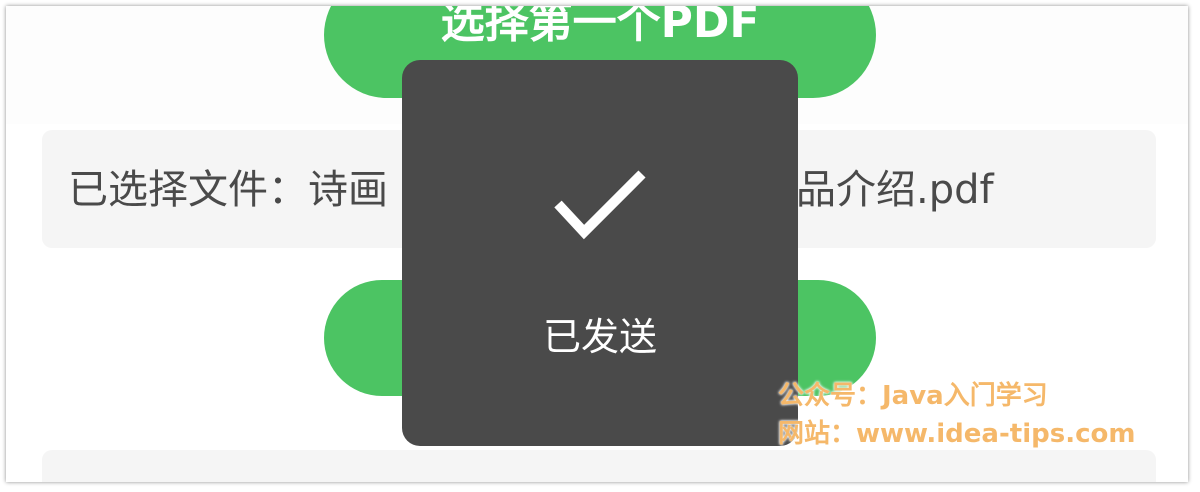  Describe the element at coordinates (913, 396) in the screenshot. I see `watermark-account: 公众号：Java入门学习` at that location.